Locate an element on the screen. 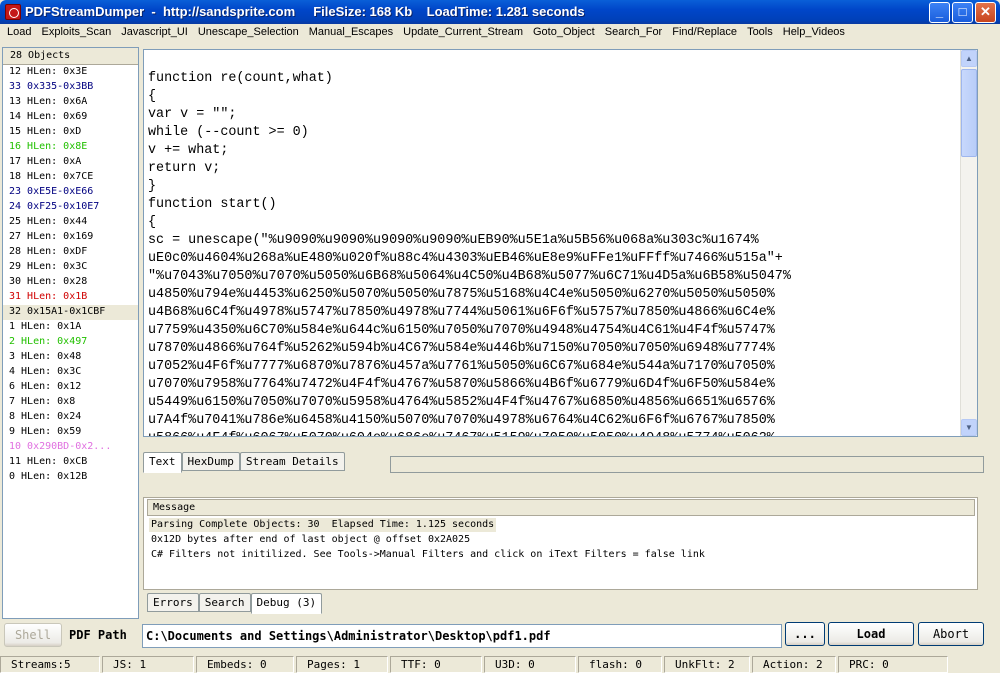 This screenshot has width=1000, height=673. status-cell: PRC: 0 is located at coordinates (893, 664).